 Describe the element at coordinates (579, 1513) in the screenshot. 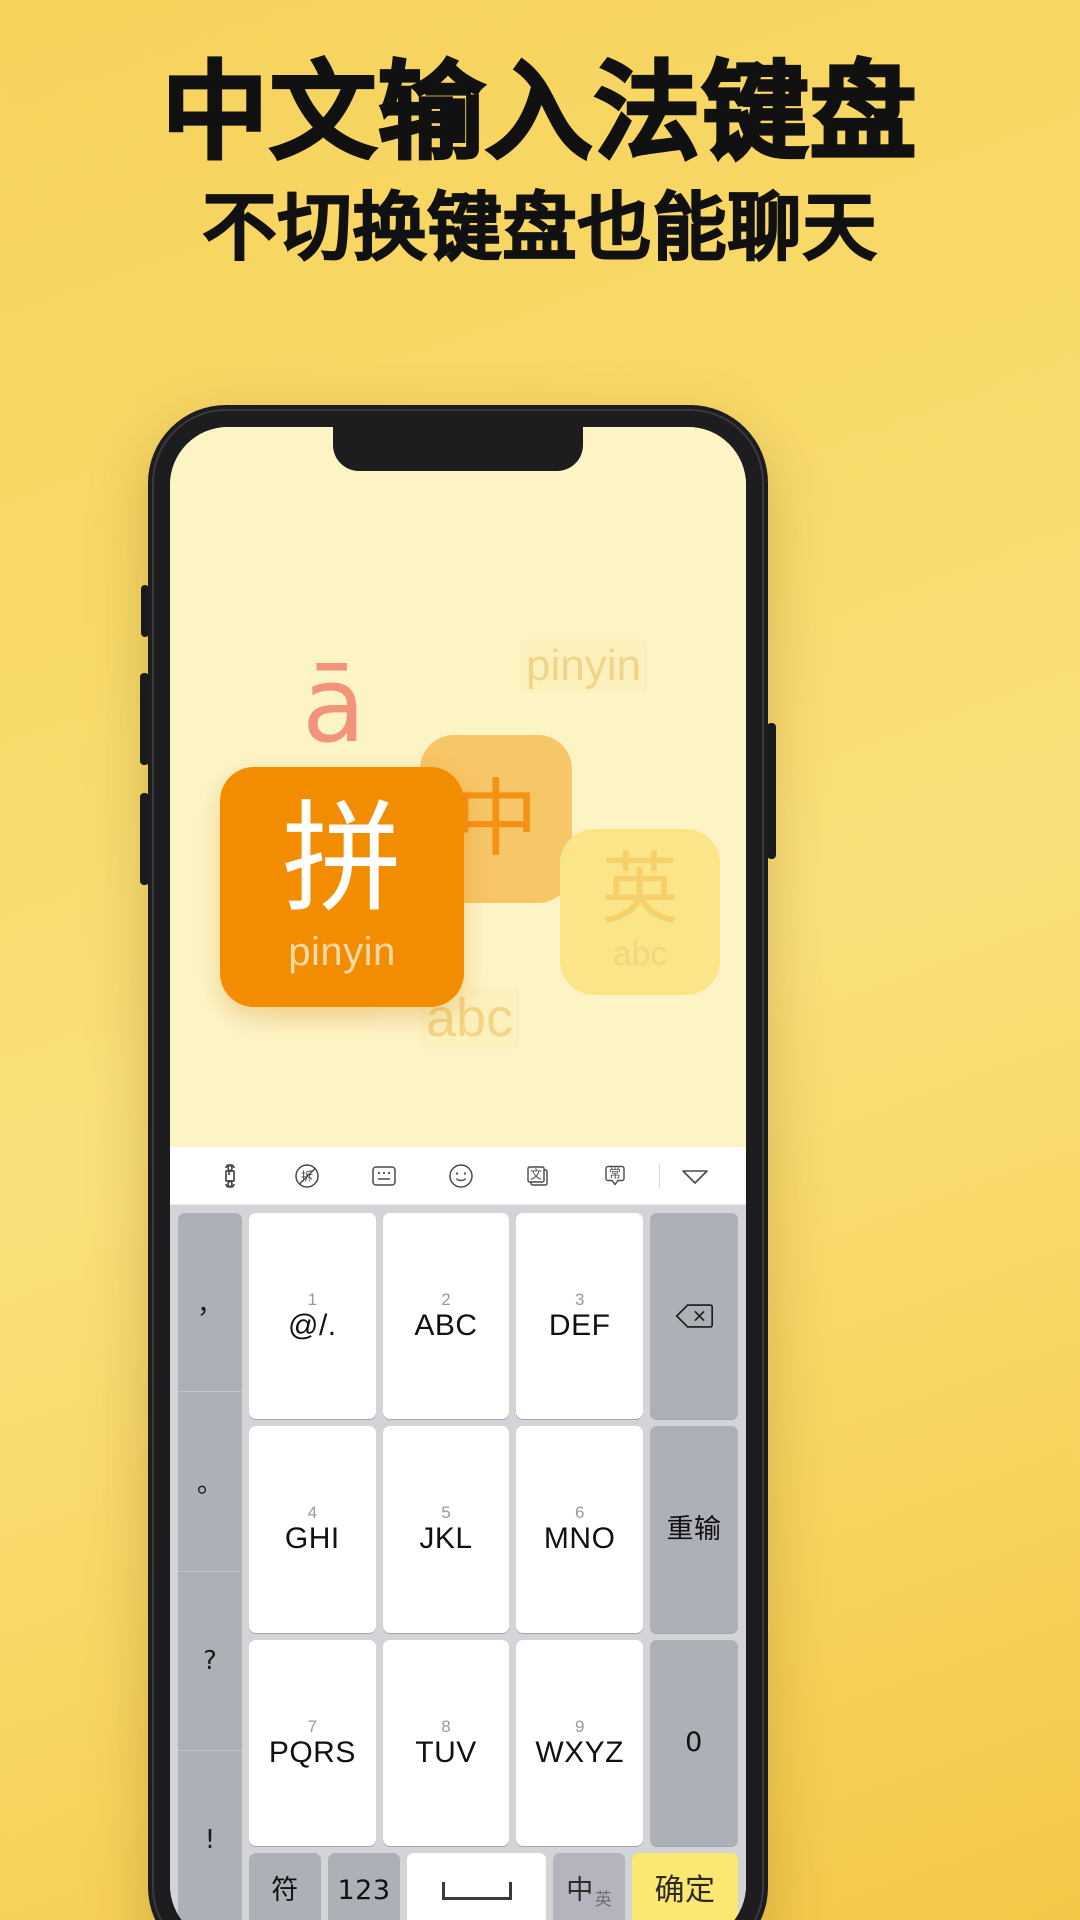

I see `key-6-number: 6` at that location.